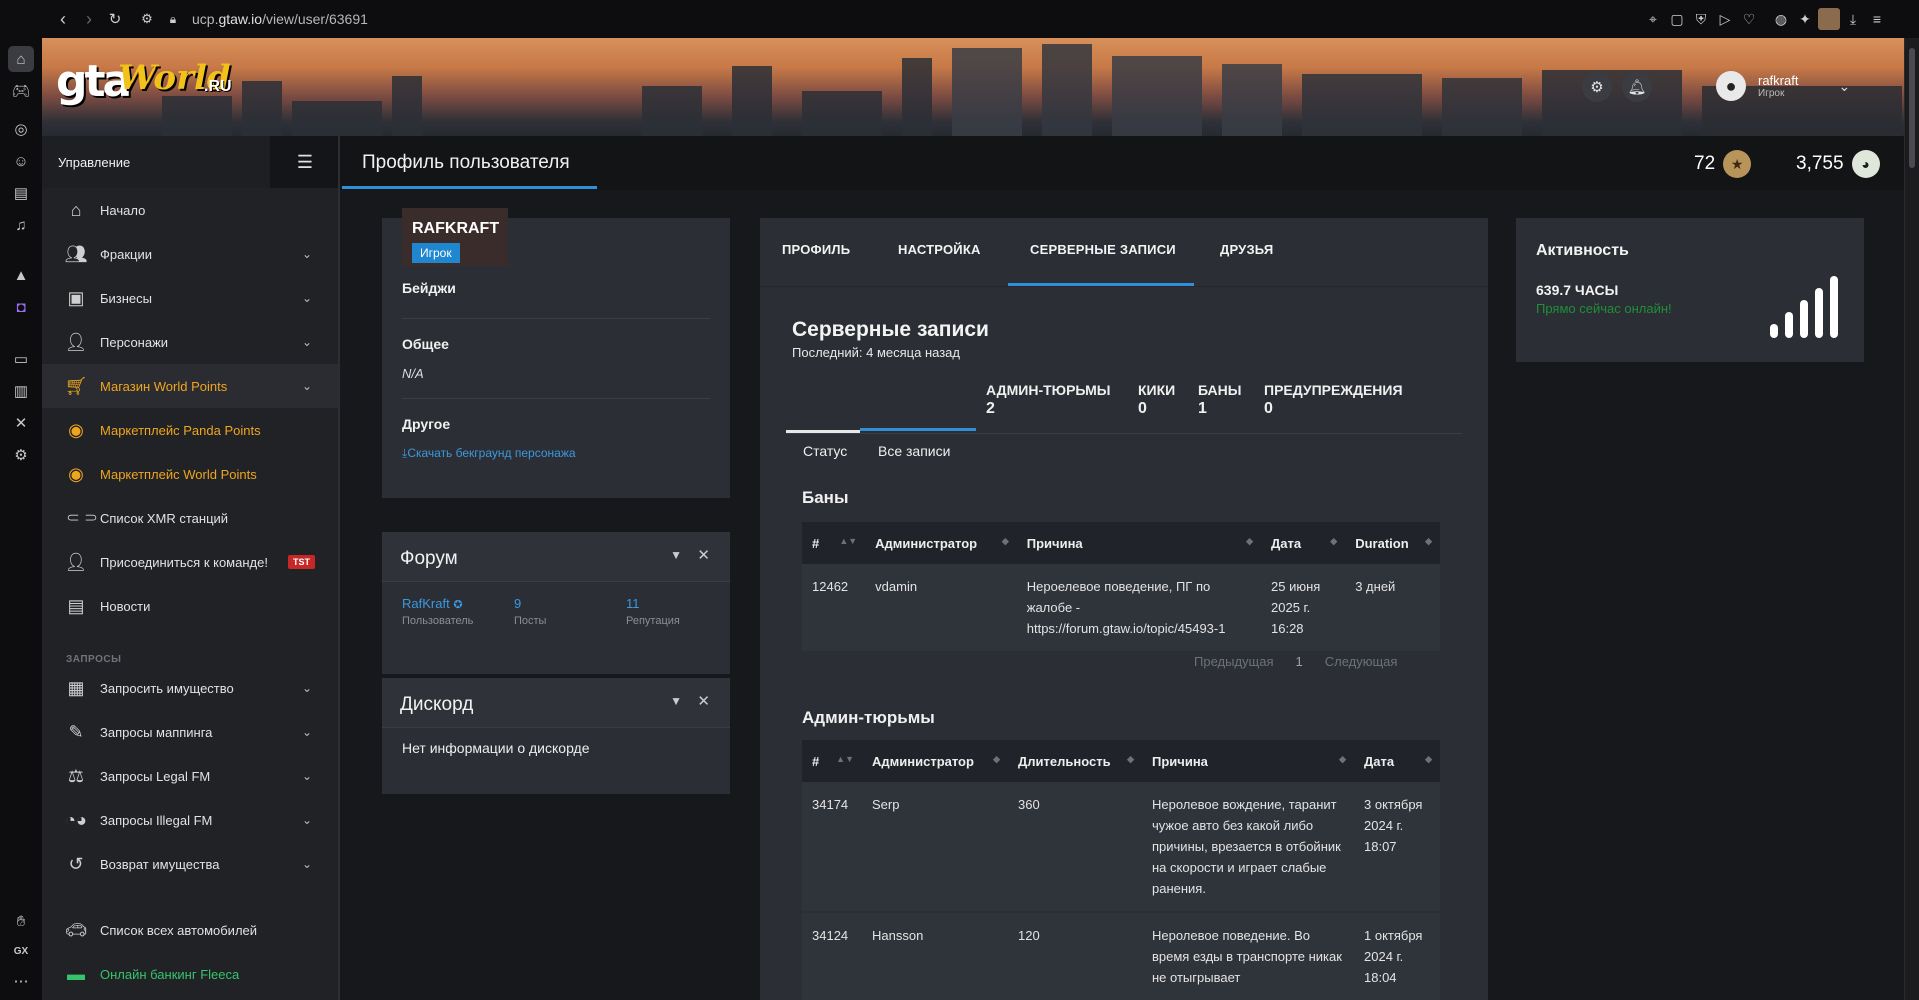 The image size is (1919, 1000). I want to click on sidebar-item-mapping: ✎ Запросы маппинга ⌄, so click(191, 732).